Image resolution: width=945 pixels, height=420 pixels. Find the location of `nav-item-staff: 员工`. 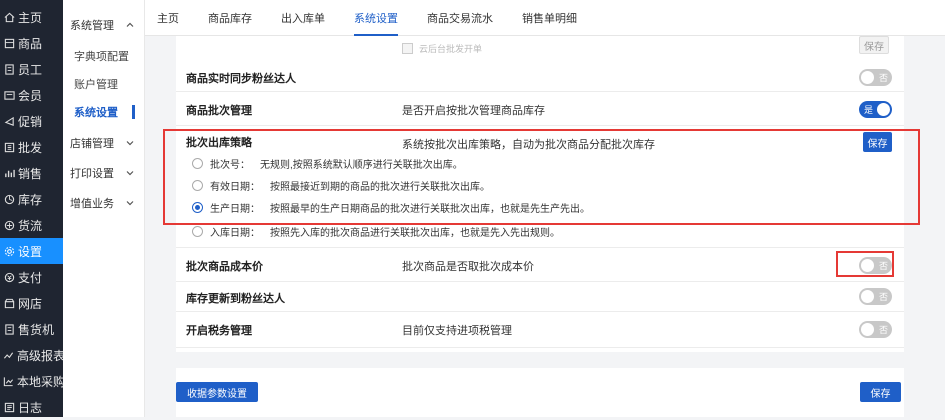

nav-item-staff: 员工 is located at coordinates (31, 69).